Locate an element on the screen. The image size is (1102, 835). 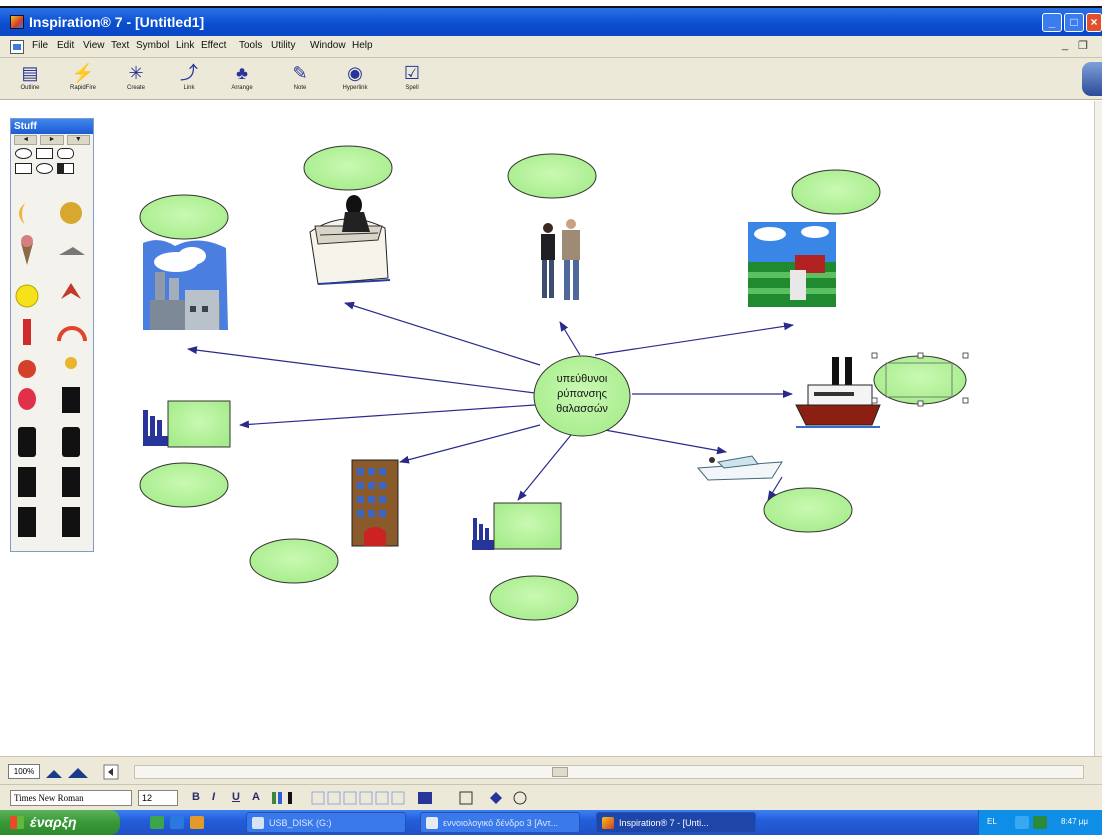
flower-card-icon is located at coordinates (71, 522).